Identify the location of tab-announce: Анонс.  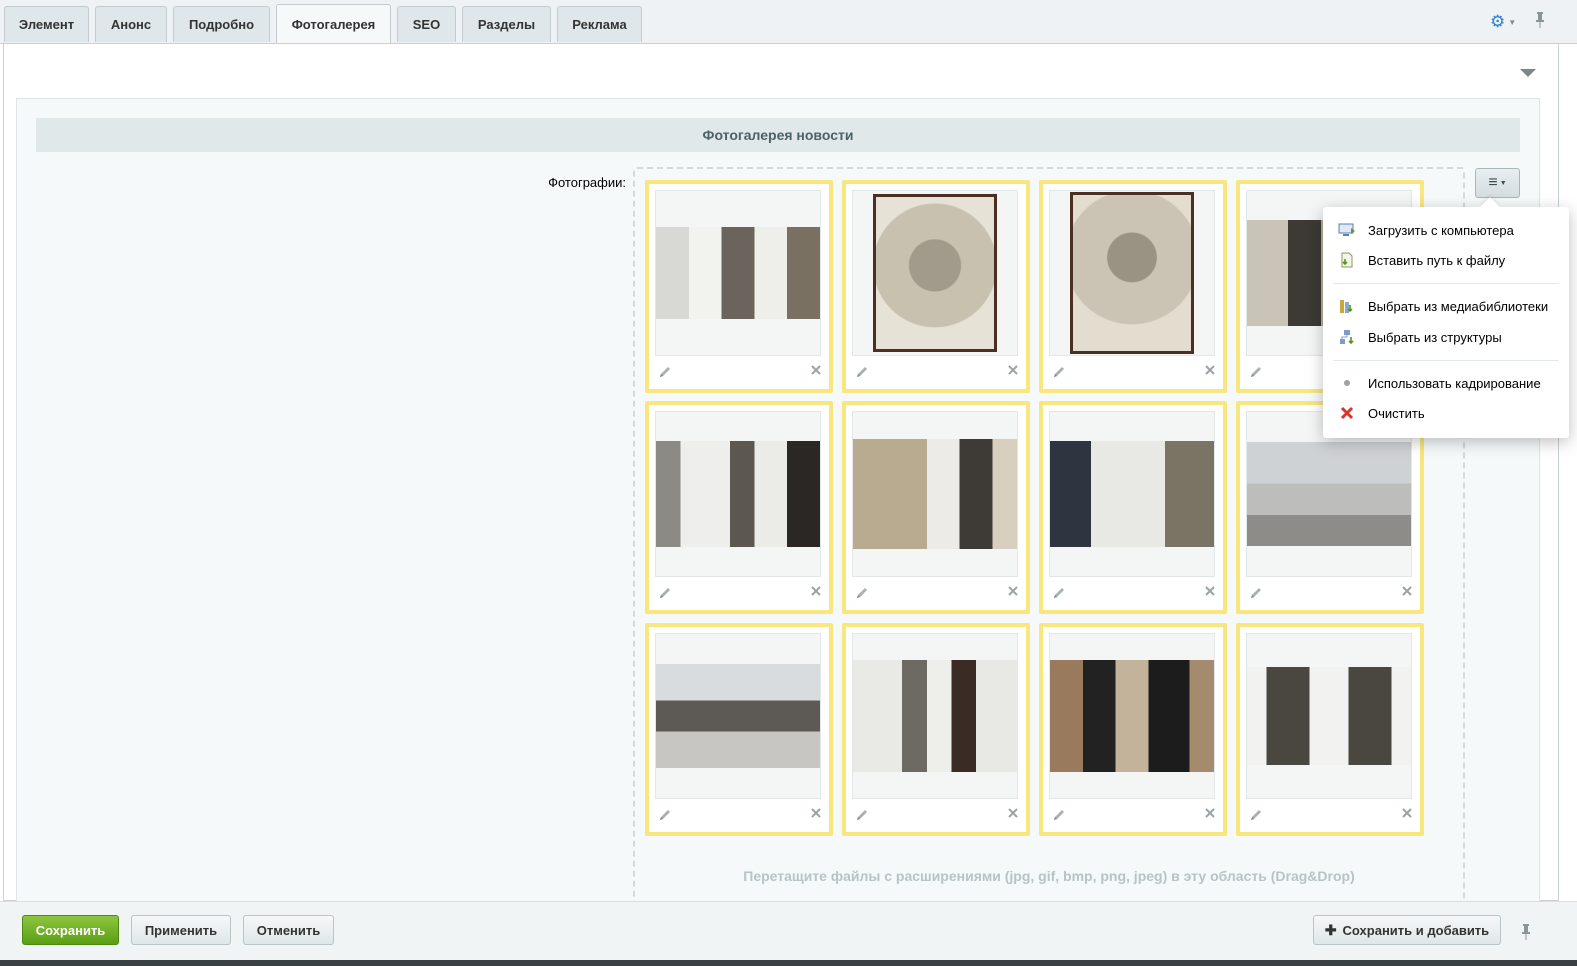
(131, 24).